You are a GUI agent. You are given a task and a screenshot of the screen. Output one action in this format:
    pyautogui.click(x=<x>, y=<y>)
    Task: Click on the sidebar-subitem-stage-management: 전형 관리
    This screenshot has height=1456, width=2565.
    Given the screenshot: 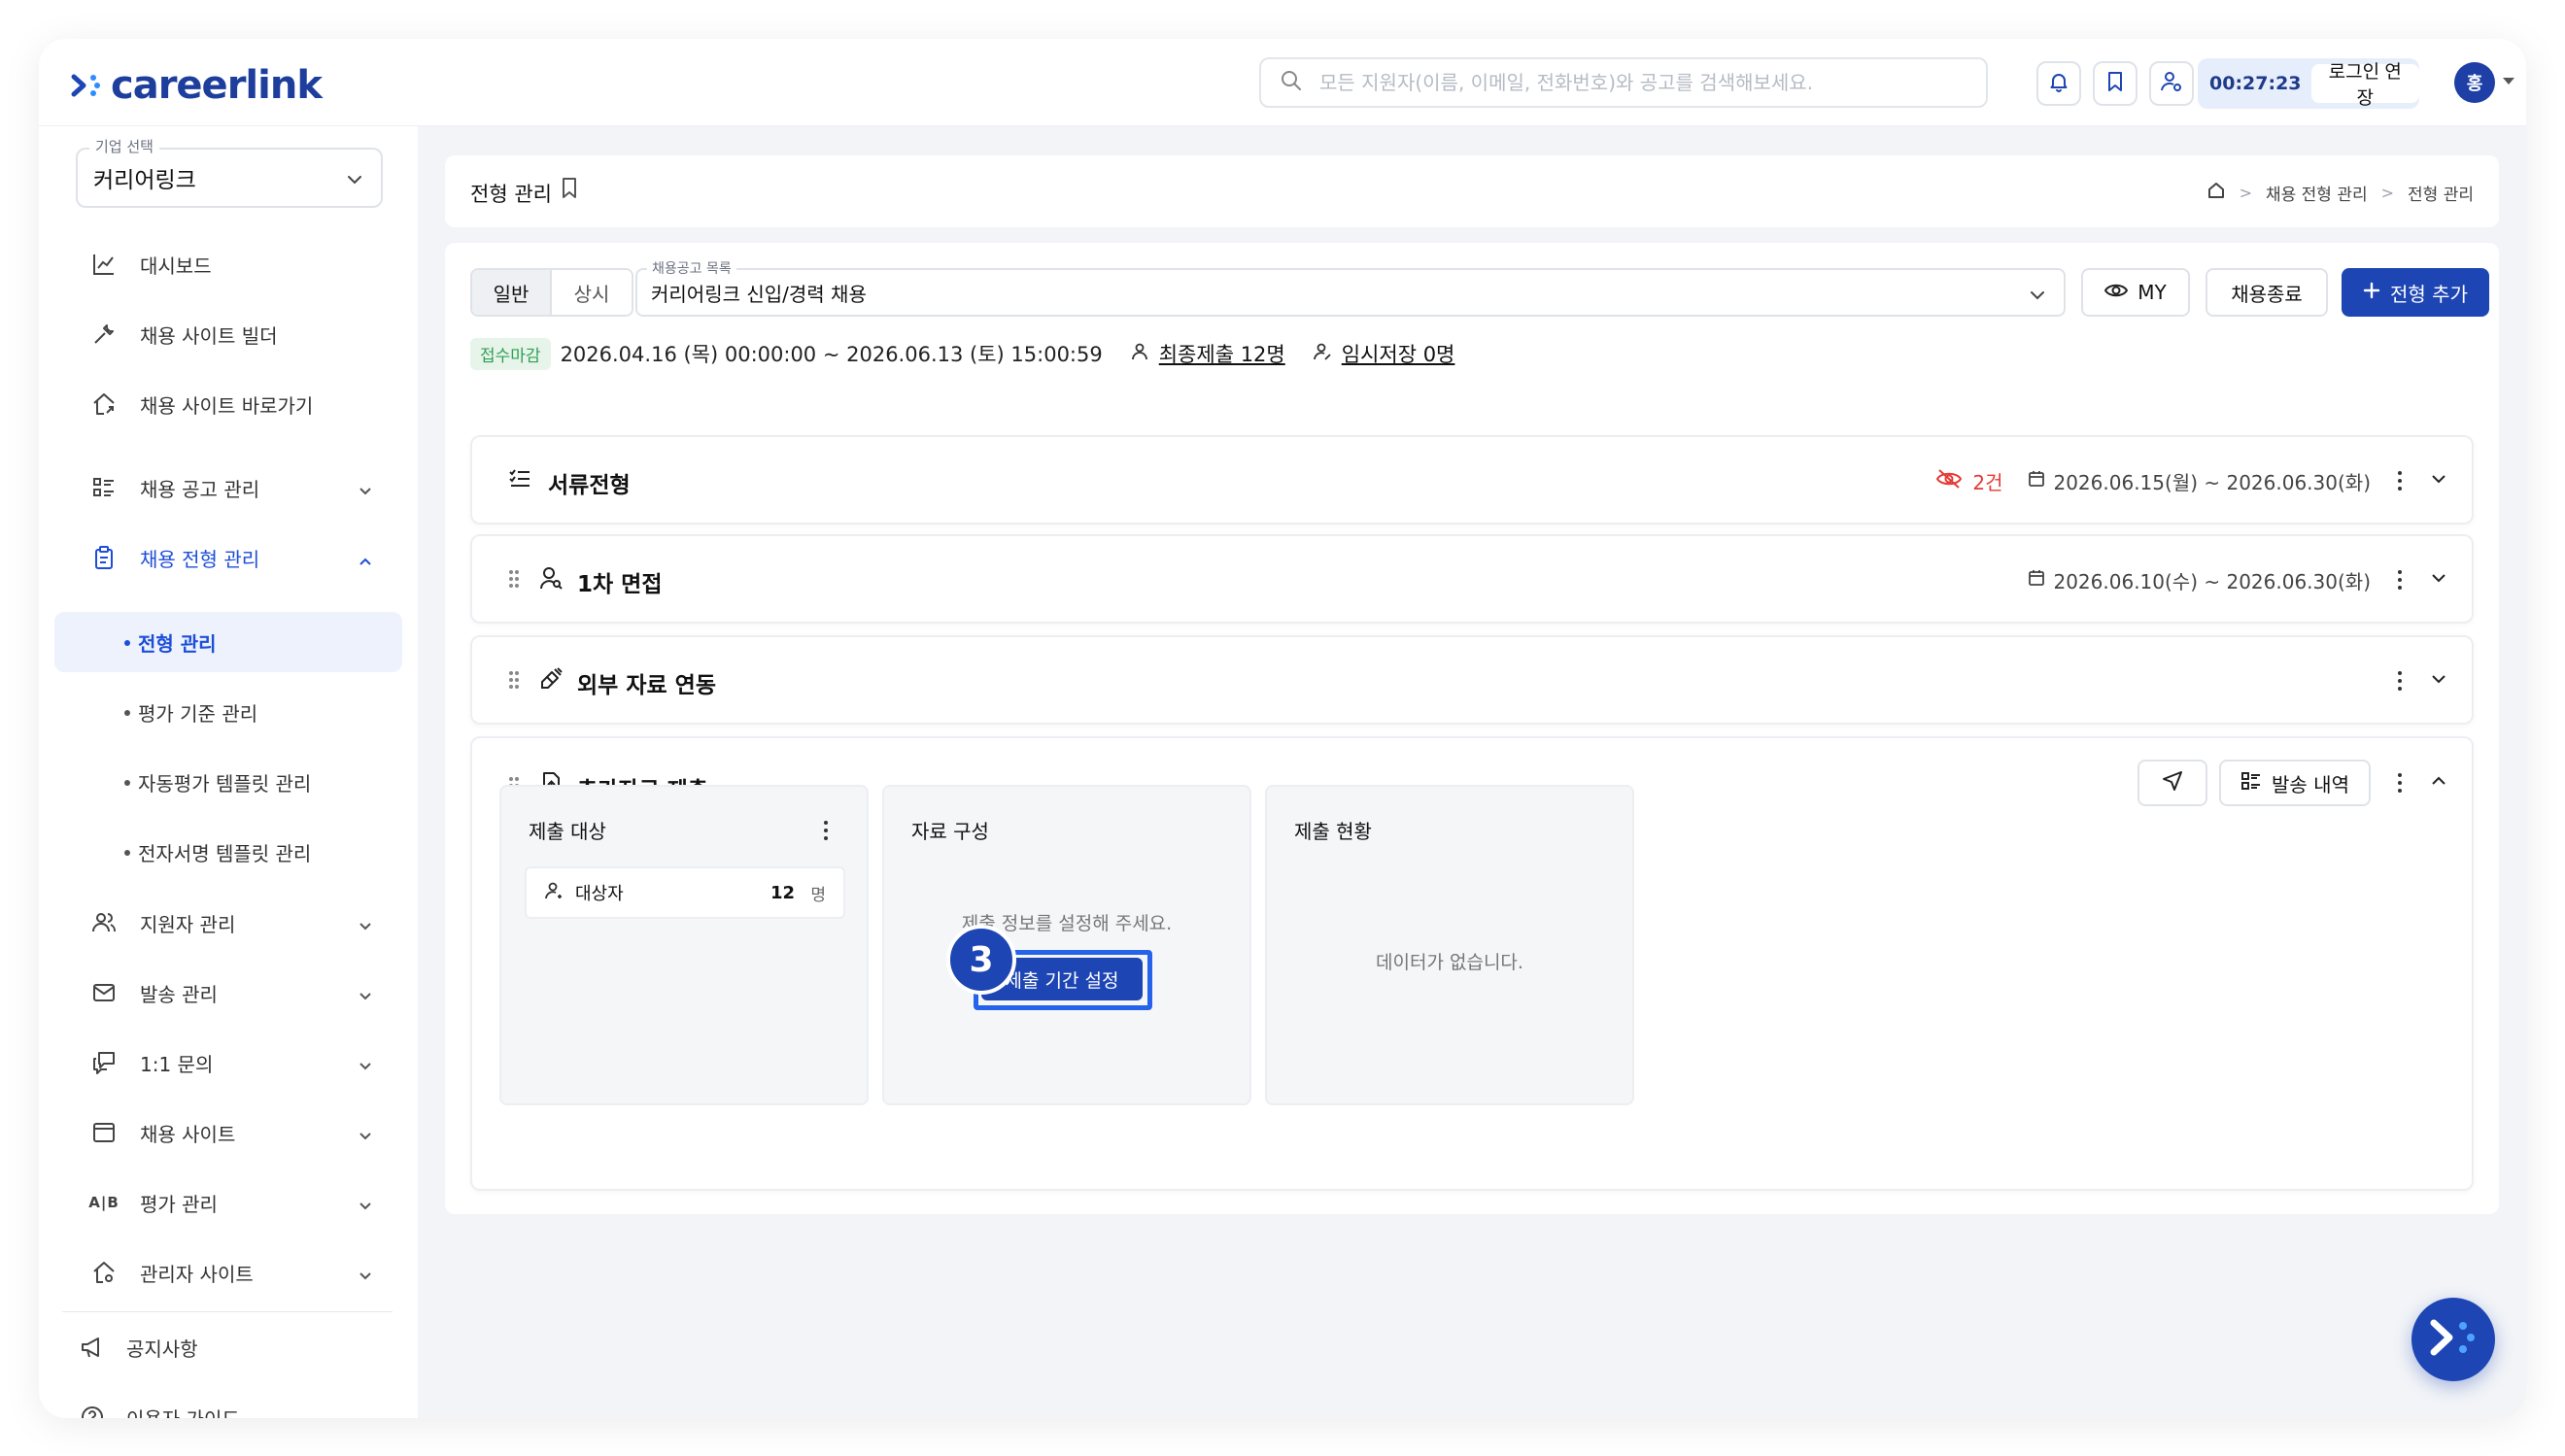 What is the action you would take?
    pyautogui.click(x=228, y=642)
    